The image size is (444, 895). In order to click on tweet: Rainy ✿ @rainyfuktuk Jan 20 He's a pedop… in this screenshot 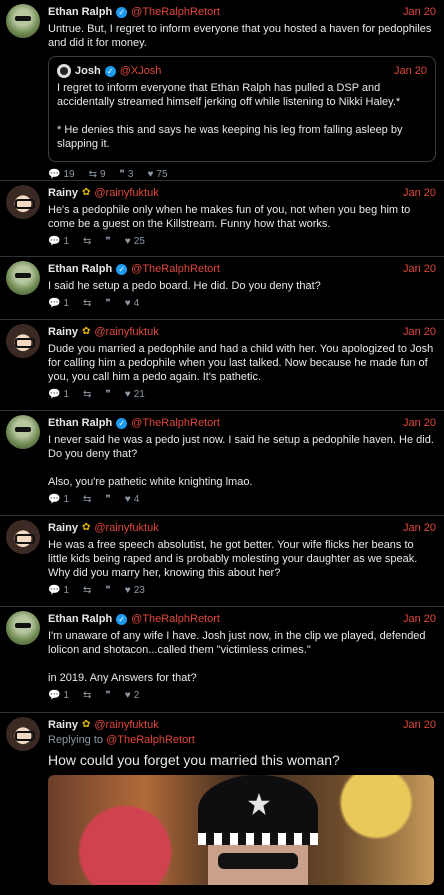, I will do `click(222, 219)`.